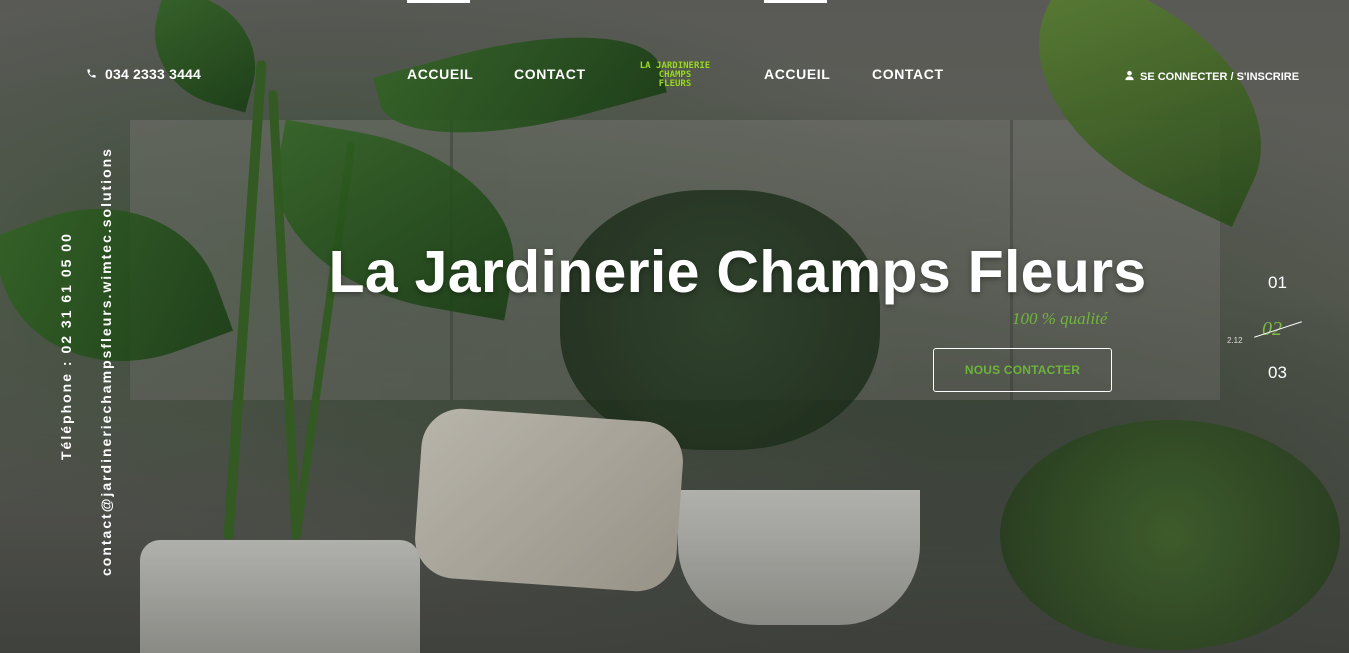 The image size is (1349, 653). Describe the element at coordinates (1022, 370) in the screenshot. I see `contact-button: NOUS CONTACTER` at that location.